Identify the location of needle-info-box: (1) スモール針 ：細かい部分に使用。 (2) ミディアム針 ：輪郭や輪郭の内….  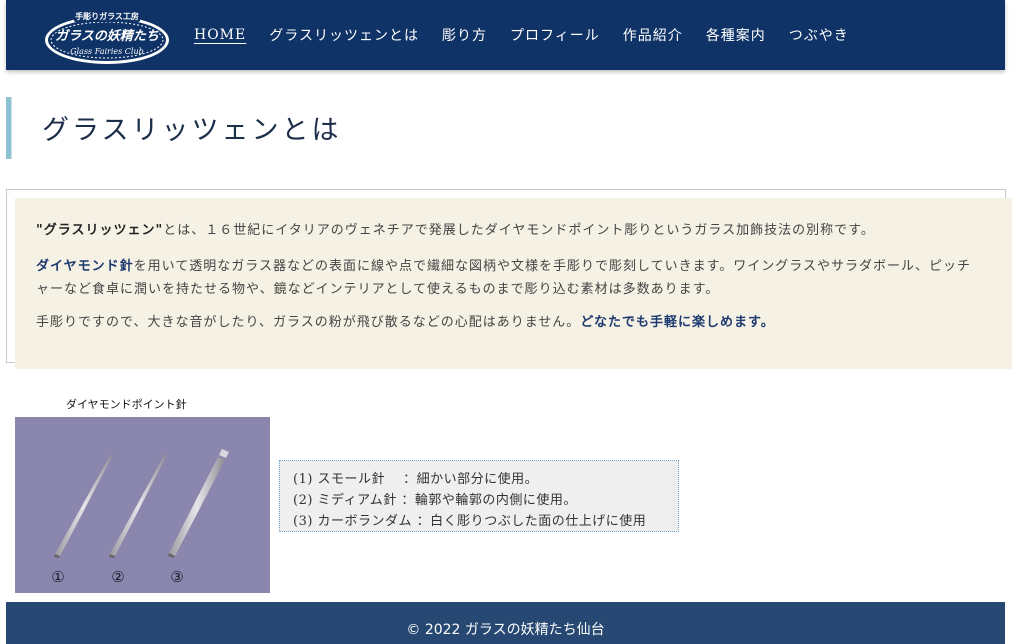
(479, 496).